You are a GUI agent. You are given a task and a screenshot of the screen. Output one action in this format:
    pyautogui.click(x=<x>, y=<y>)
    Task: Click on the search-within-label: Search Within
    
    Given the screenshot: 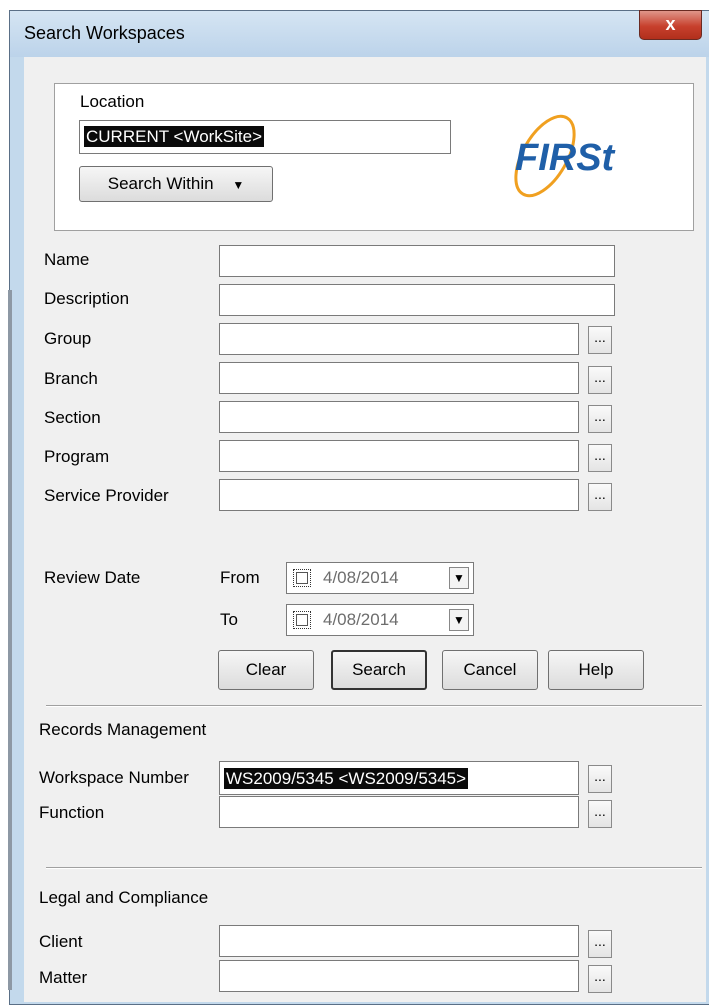 What is the action you would take?
    pyautogui.click(x=160, y=183)
    